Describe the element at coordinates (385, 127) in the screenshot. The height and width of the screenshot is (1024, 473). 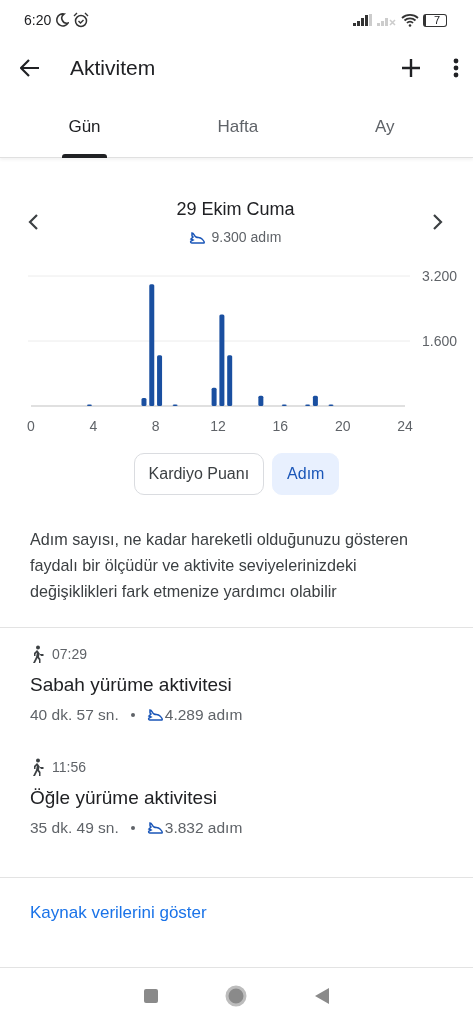
I see `tab: Ay` at that location.